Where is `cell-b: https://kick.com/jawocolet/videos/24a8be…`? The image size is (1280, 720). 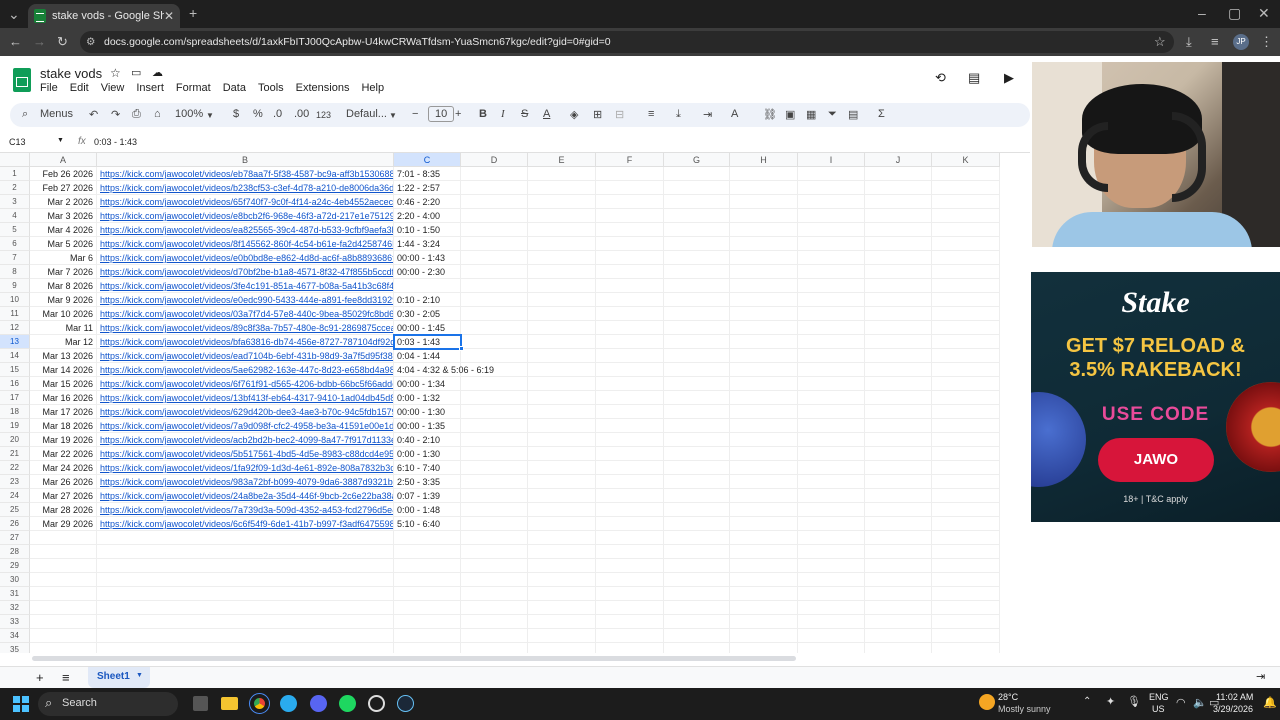
cell-b: https://kick.com/jawocolet/videos/24a8be… is located at coordinates (245, 496).